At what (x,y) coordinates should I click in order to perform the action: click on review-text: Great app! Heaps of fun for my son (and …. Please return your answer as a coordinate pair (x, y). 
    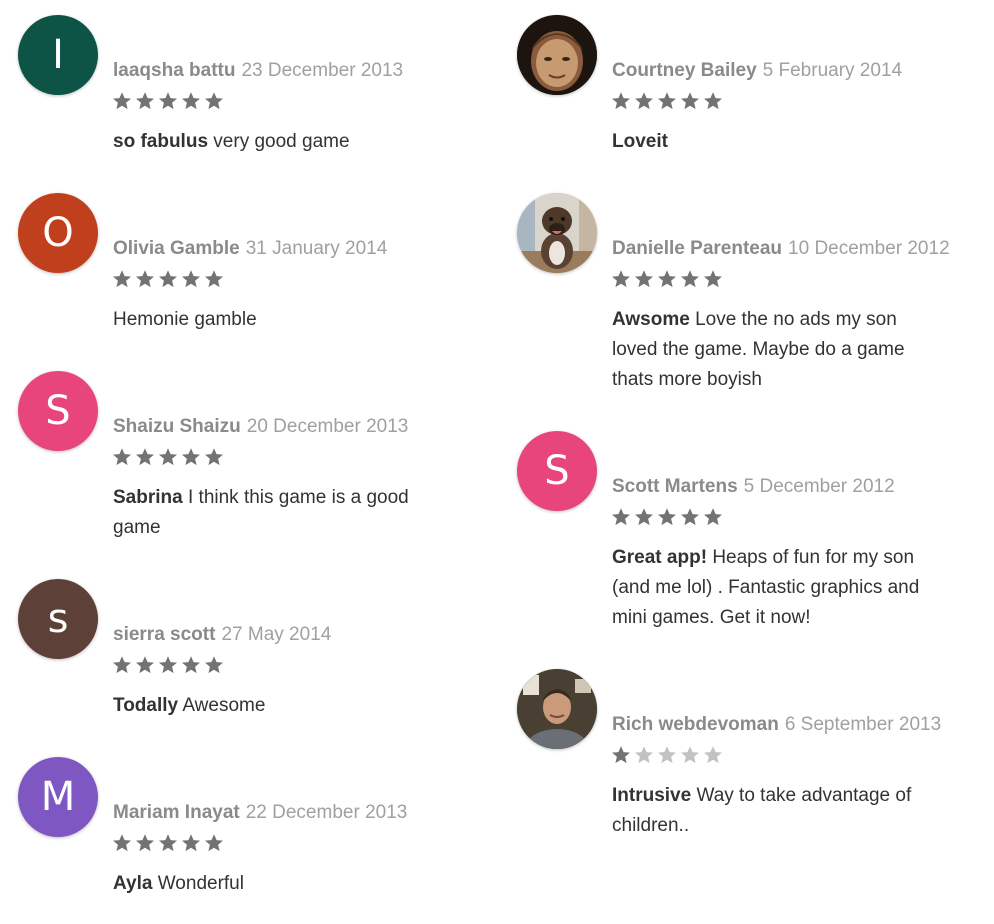
    Looking at the image, I should click on (772, 588).